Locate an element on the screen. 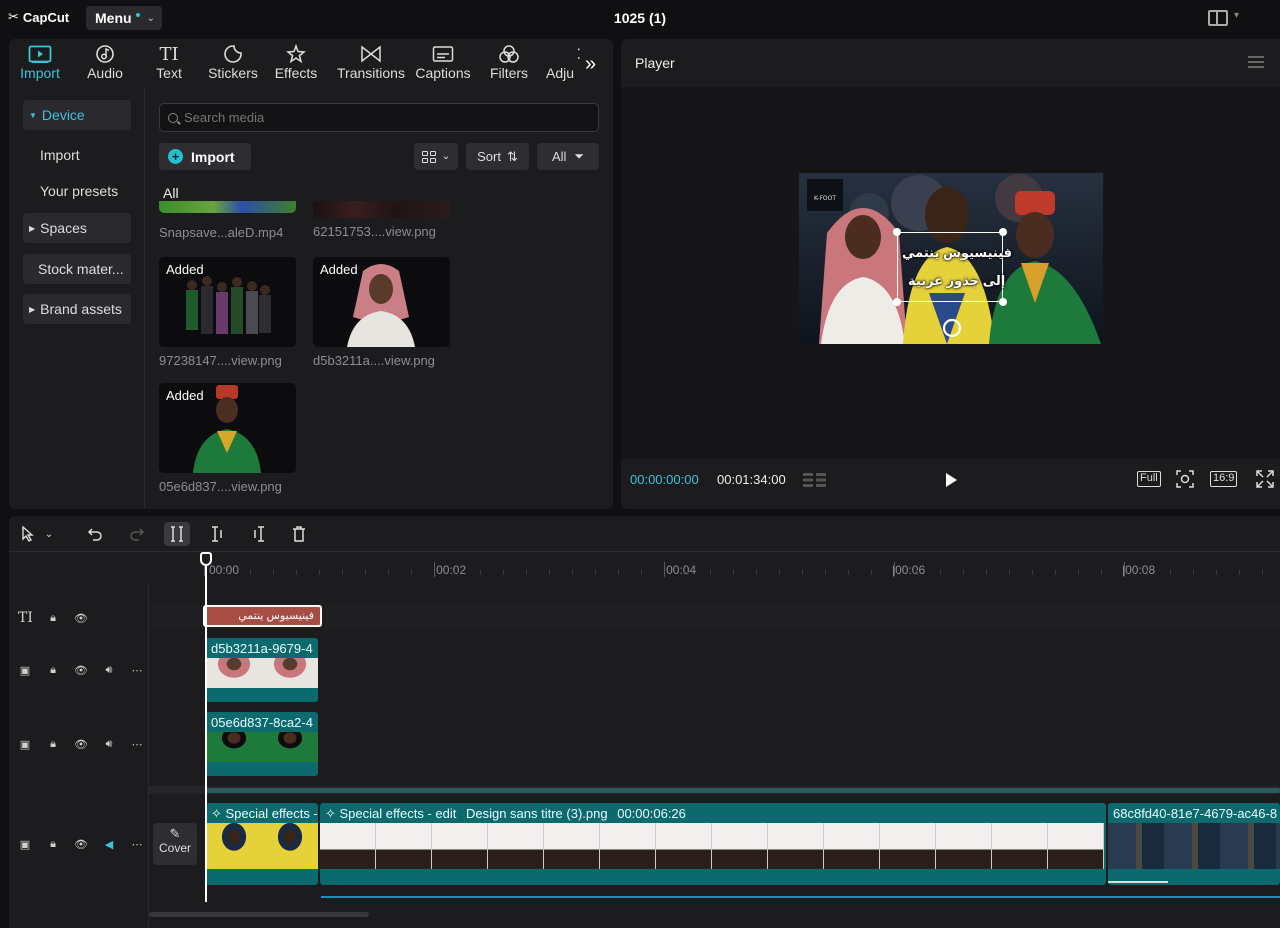  search-input is located at coordinates (384, 117).